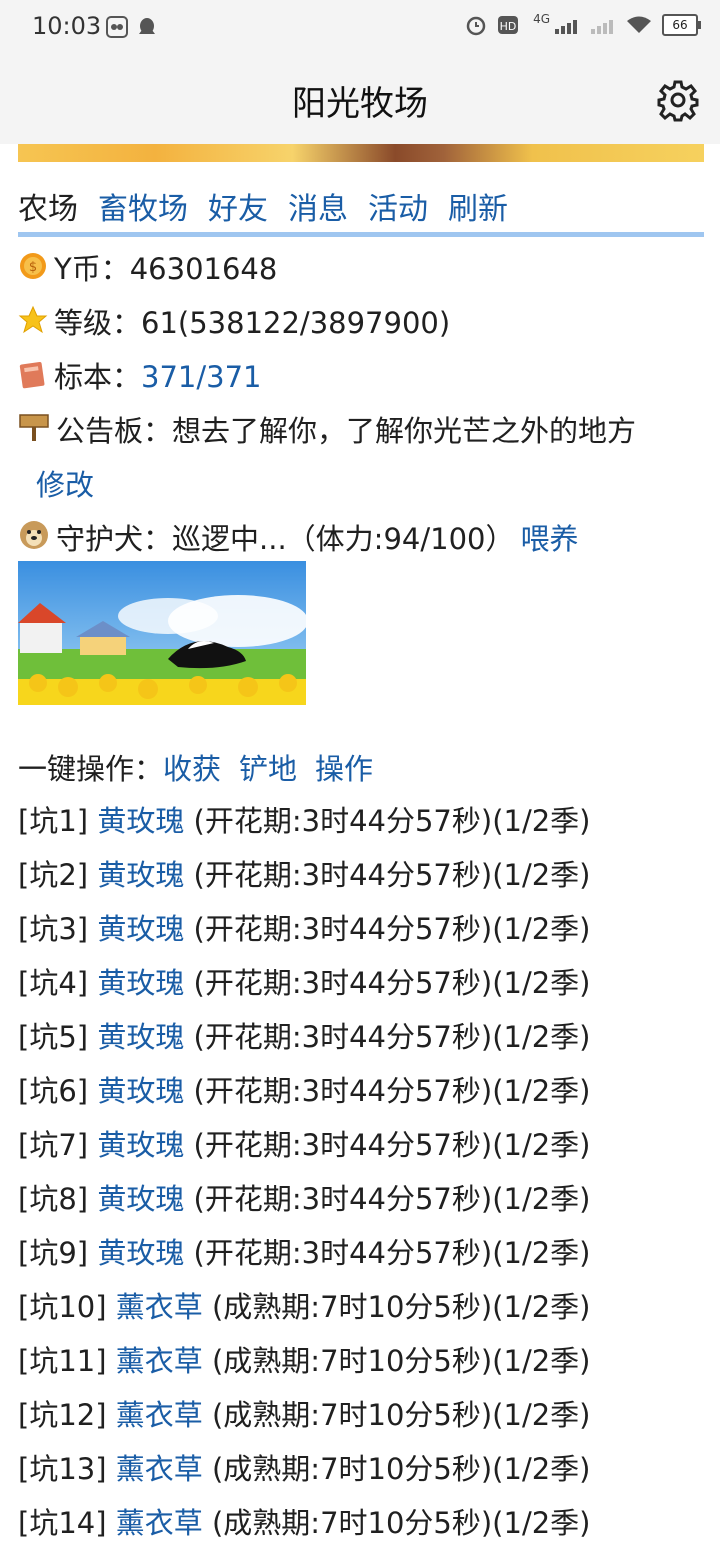  What do you see at coordinates (478, 208) in the screenshot?
I see `nav-item-refresh: 刷新` at bounding box center [478, 208].